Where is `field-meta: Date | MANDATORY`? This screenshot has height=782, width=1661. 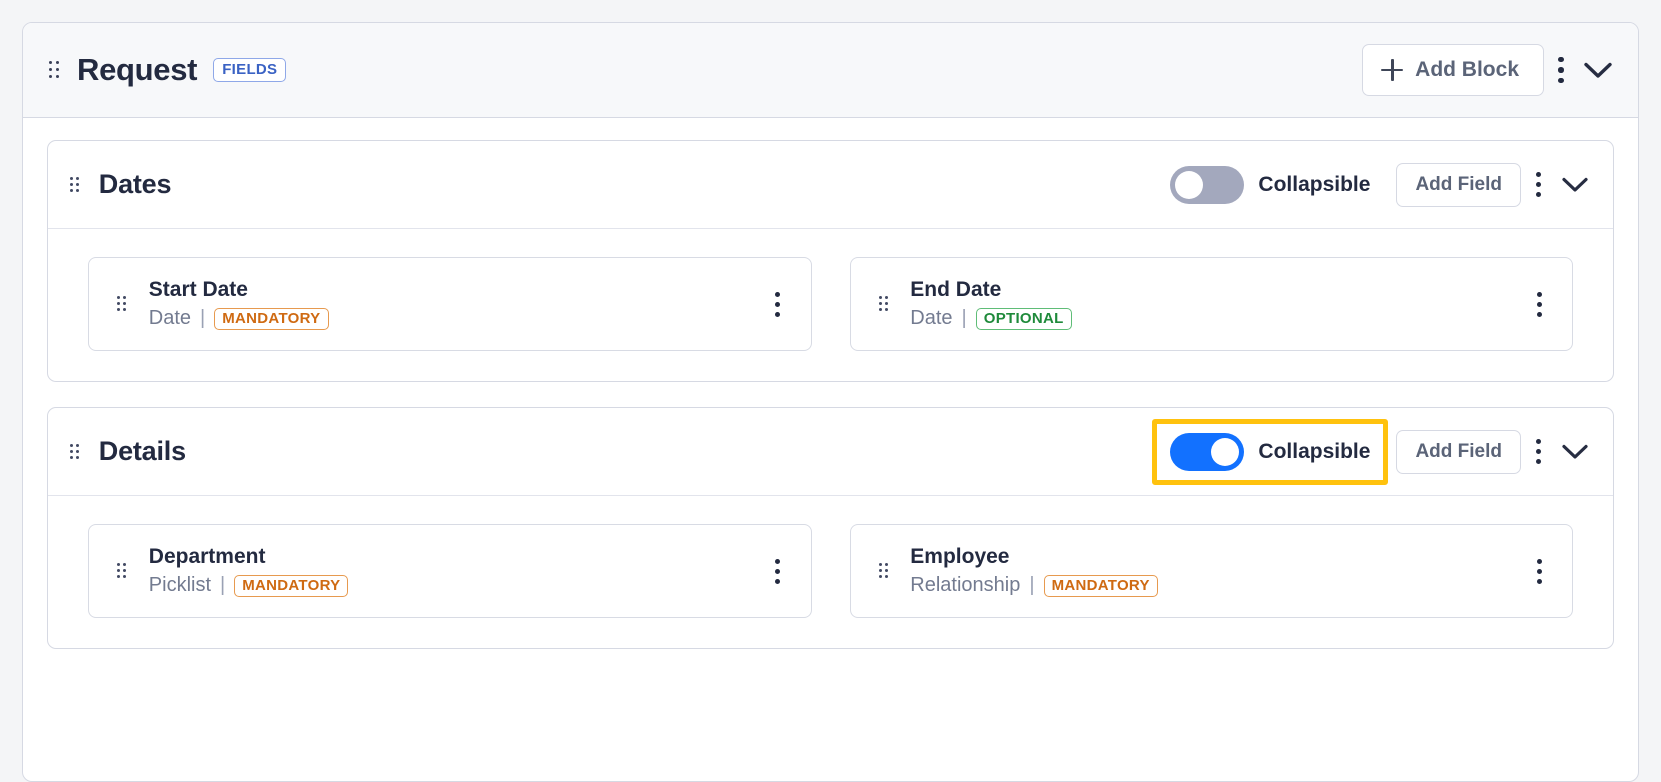
field-meta: Date | MANDATORY is located at coordinates (239, 318).